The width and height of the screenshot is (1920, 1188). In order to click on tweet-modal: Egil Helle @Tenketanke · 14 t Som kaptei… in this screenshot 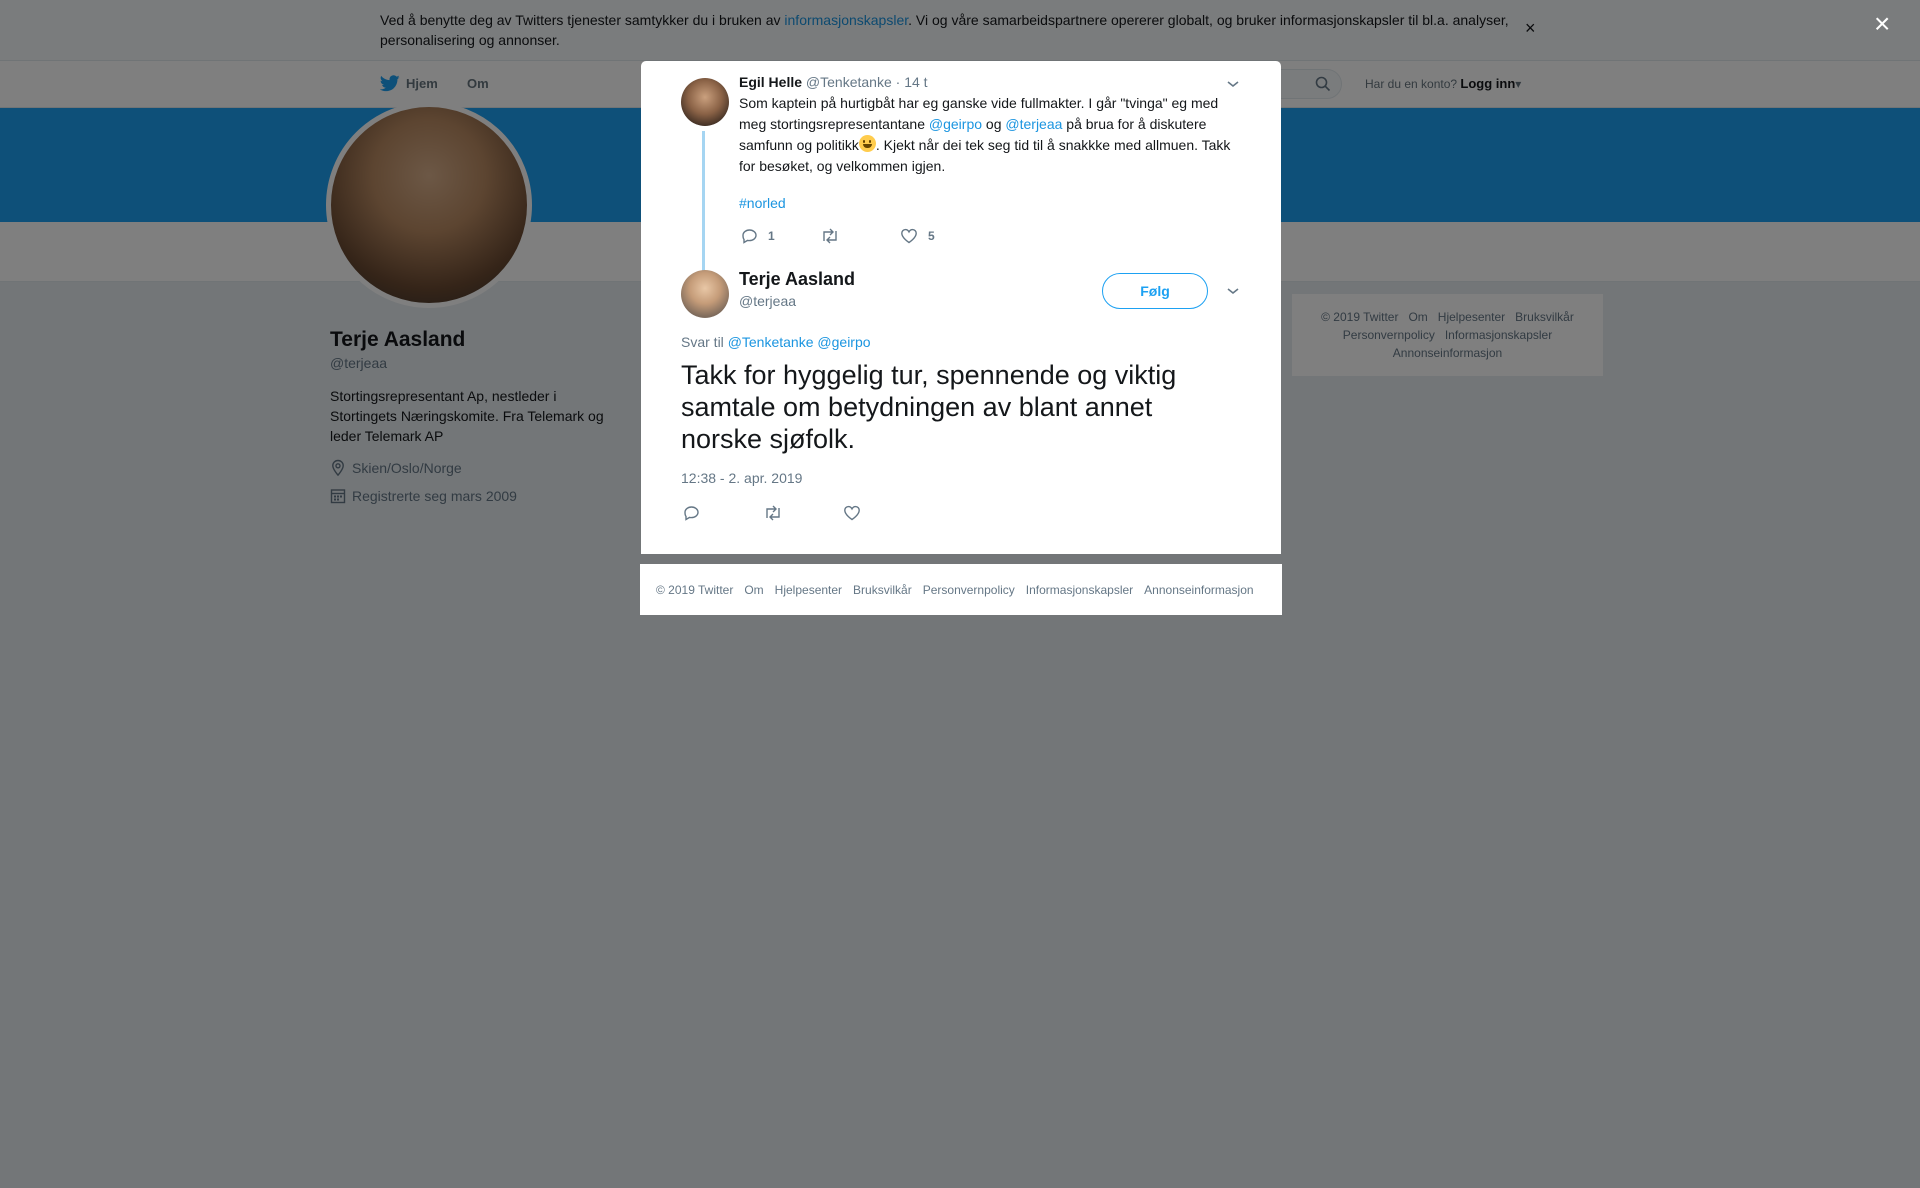, I will do `click(961, 307)`.